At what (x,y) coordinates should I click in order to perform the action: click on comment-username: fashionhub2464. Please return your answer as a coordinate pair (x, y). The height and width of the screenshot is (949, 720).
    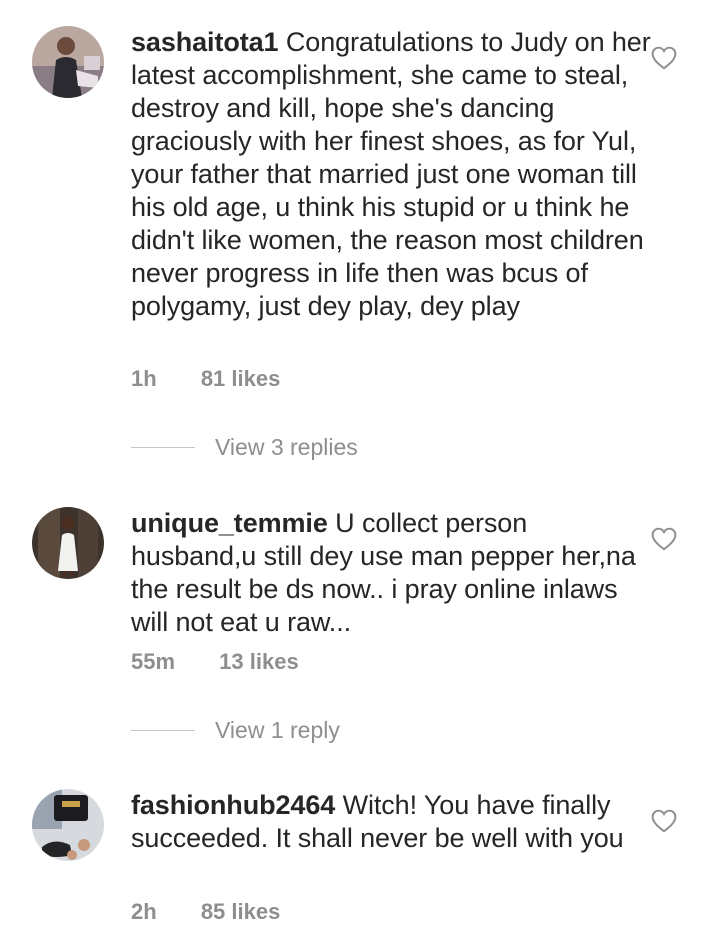
    Looking at the image, I should click on (233, 805).